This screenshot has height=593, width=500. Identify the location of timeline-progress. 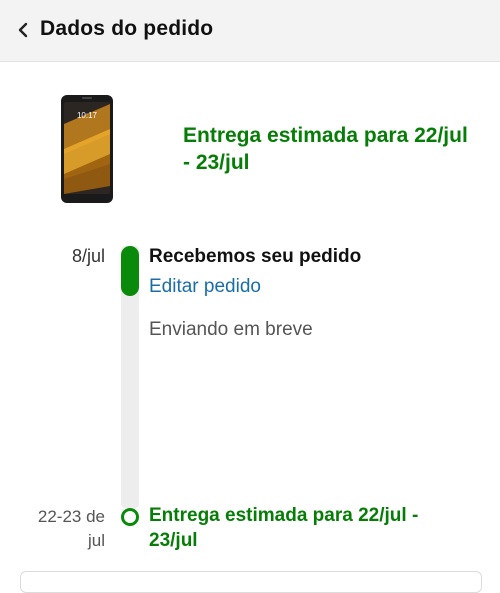
(130, 271).